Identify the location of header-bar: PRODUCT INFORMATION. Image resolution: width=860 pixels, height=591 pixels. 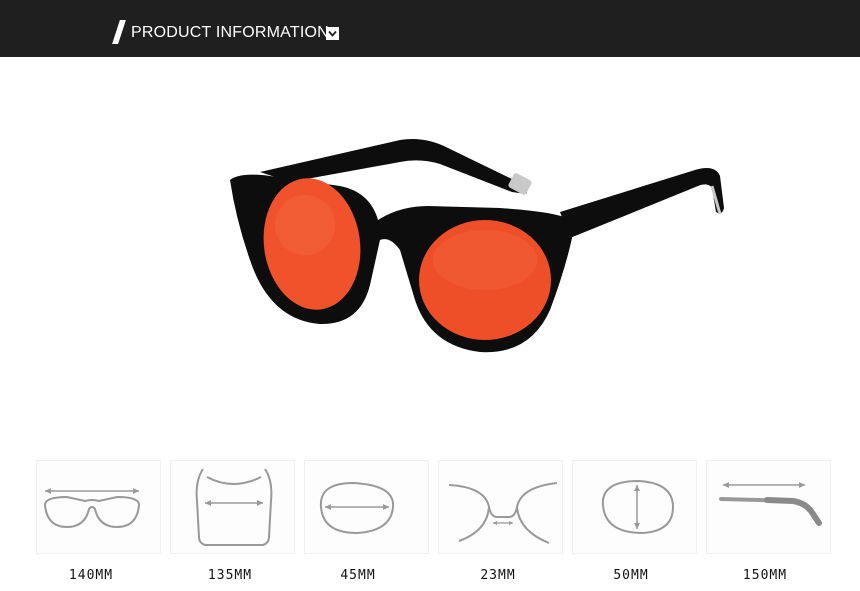
(430, 28).